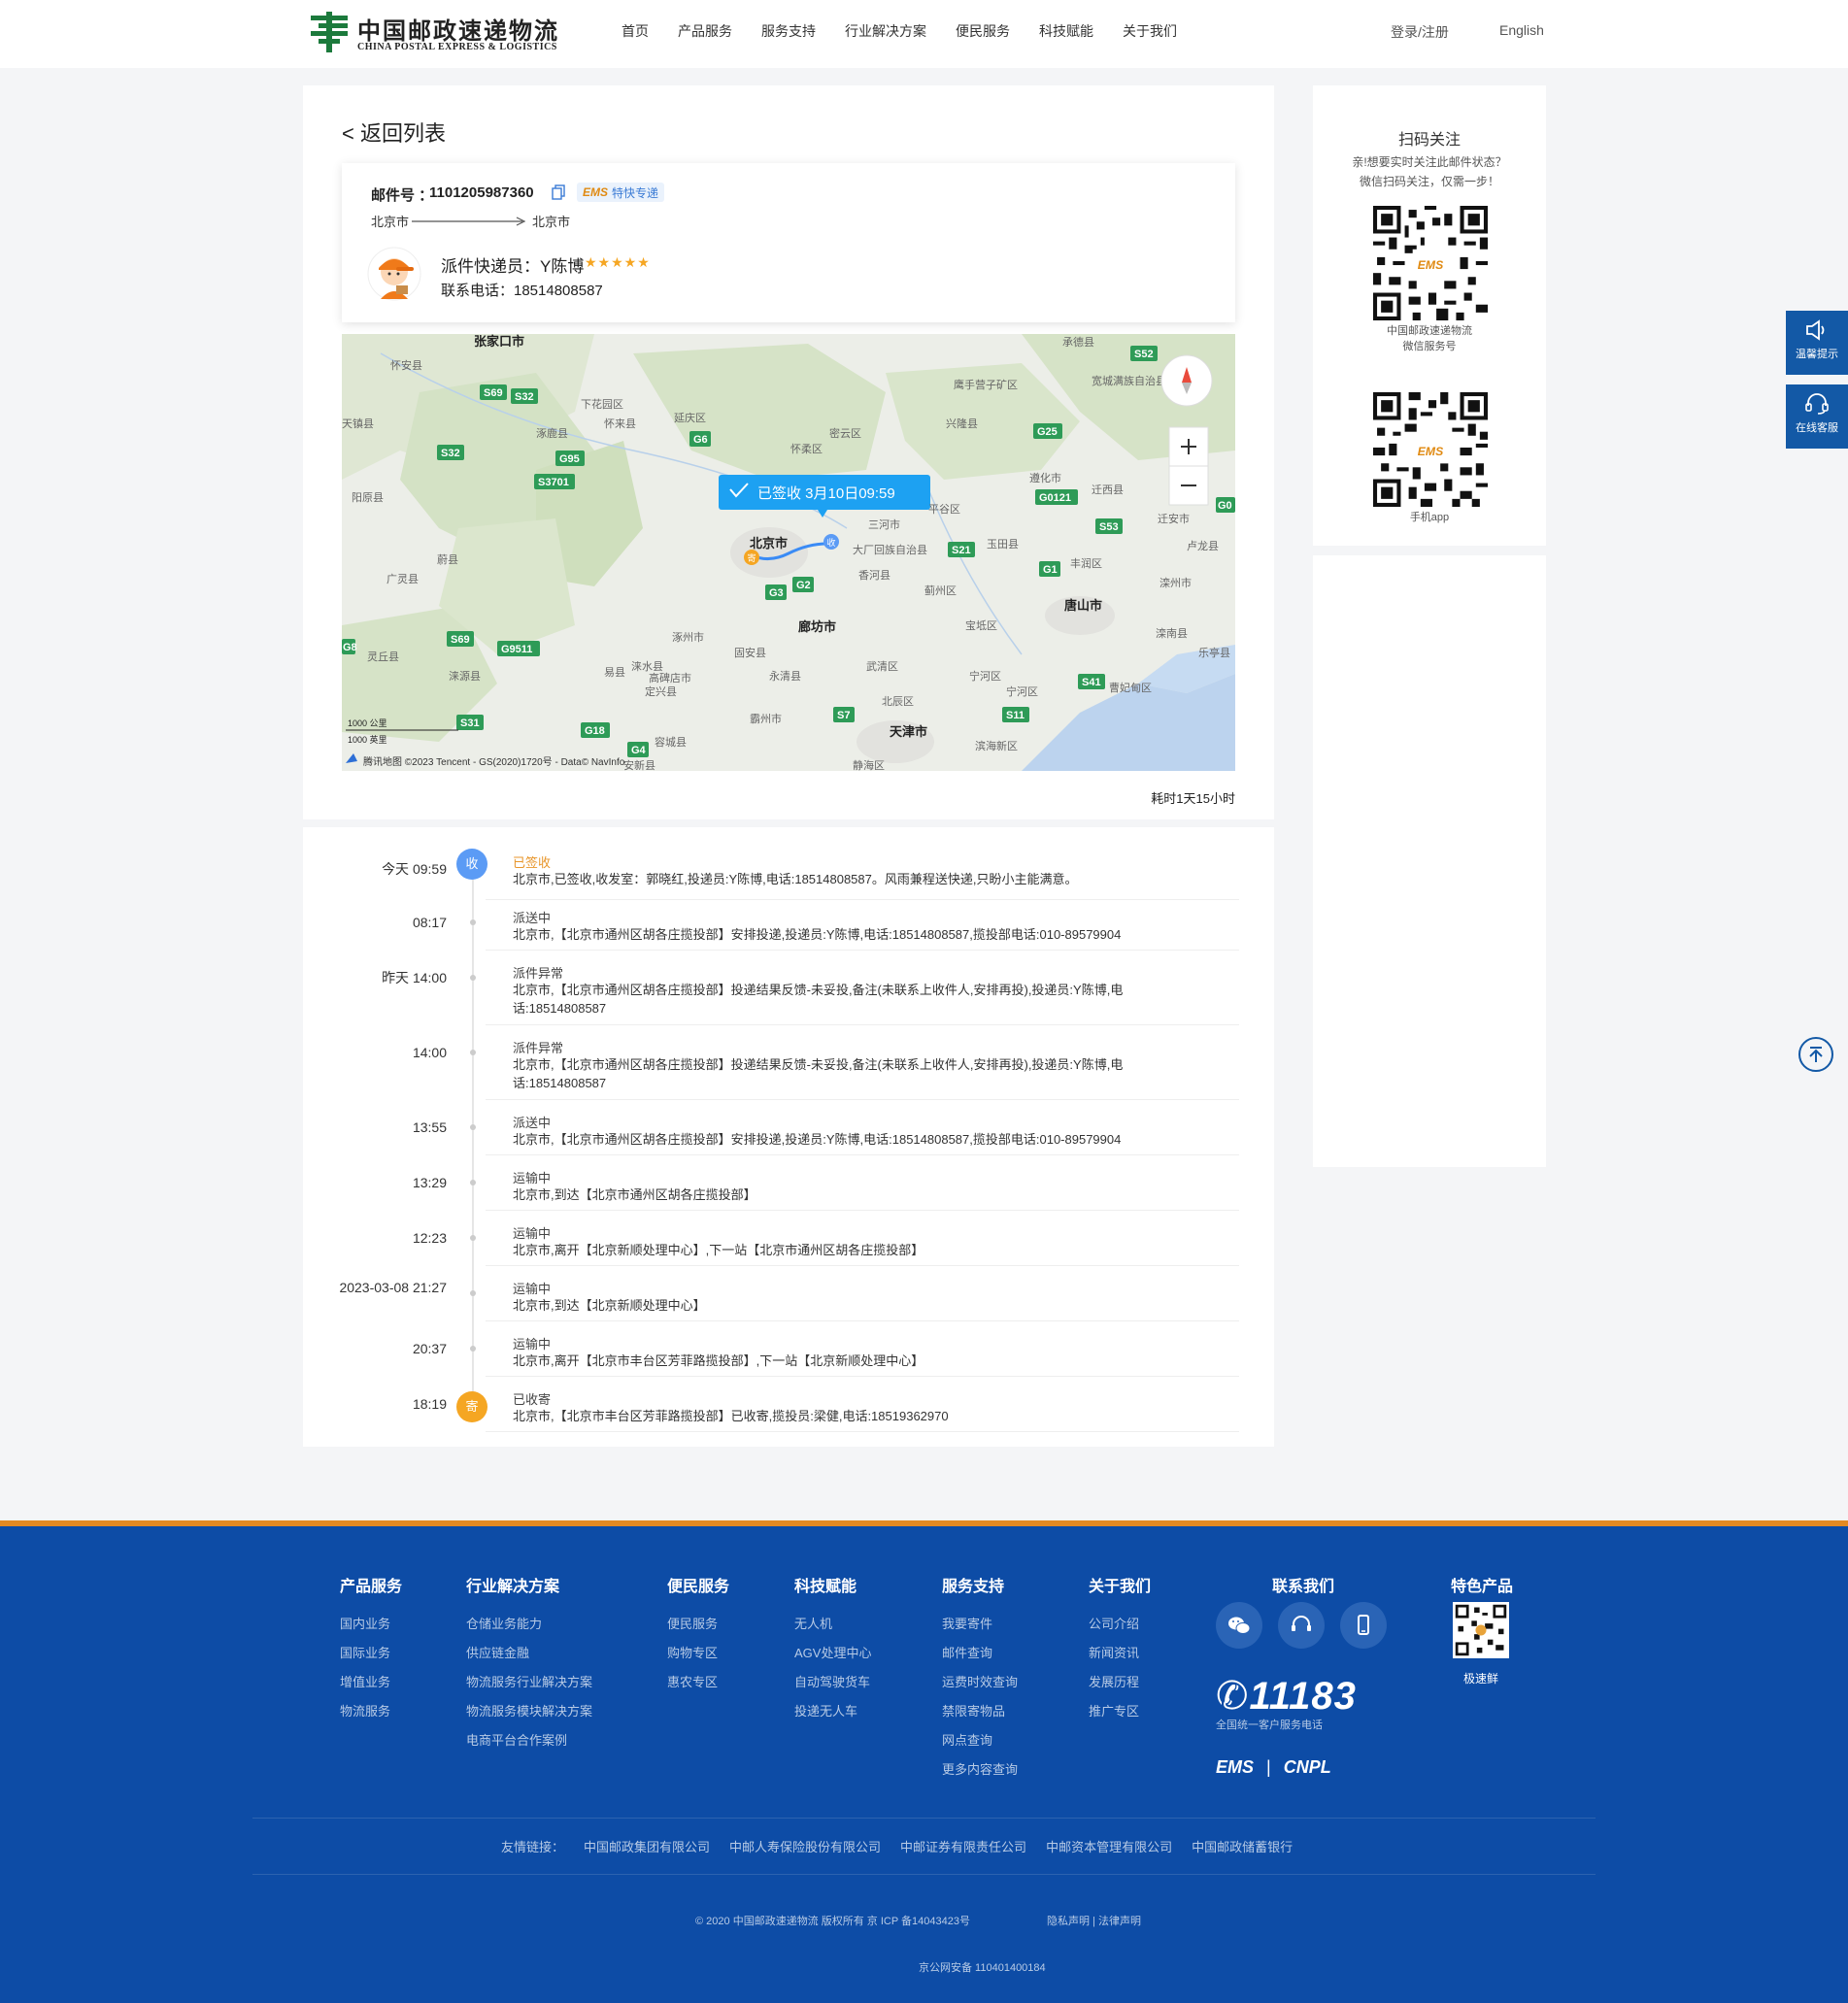 Image resolution: width=1848 pixels, height=2003 pixels. I want to click on friend-link: 中国邮政集团有限公司, so click(647, 1846).